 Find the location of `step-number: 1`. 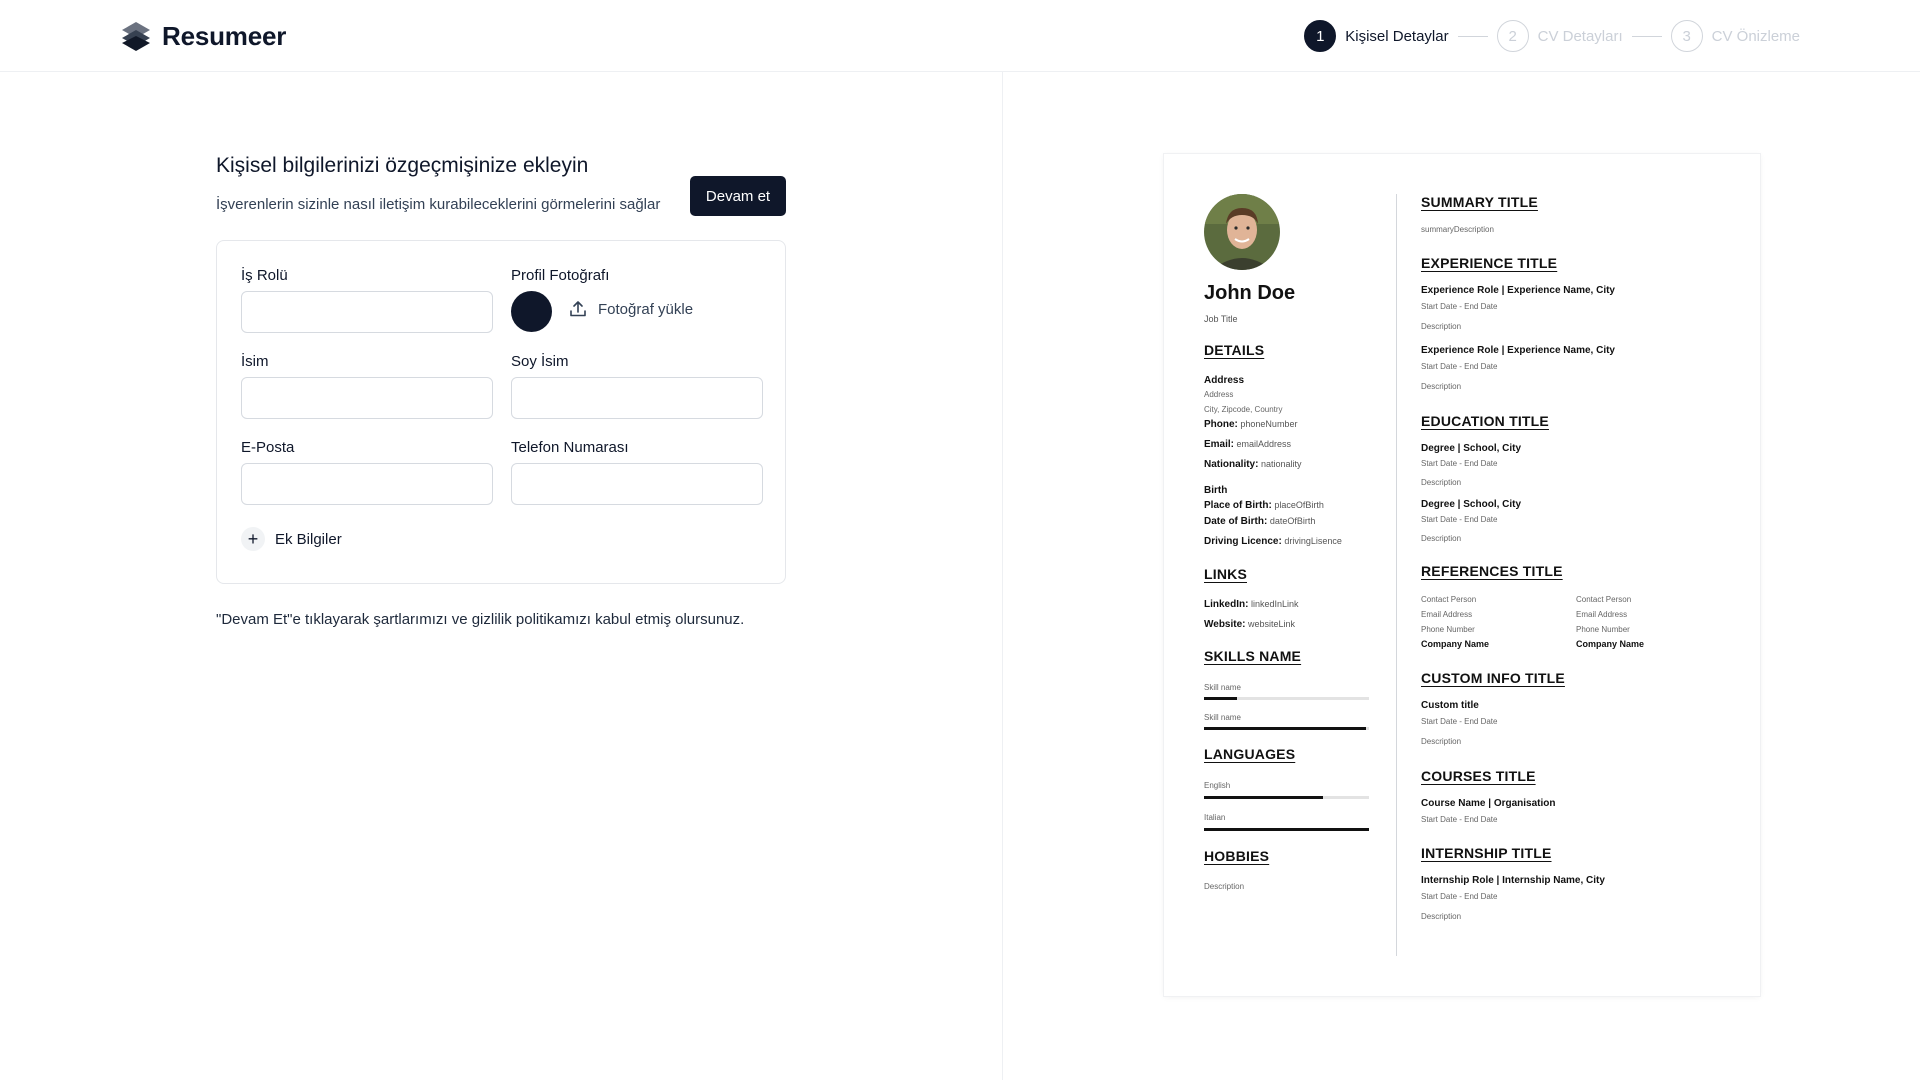

step-number: 1 is located at coordinates (1320, 36).